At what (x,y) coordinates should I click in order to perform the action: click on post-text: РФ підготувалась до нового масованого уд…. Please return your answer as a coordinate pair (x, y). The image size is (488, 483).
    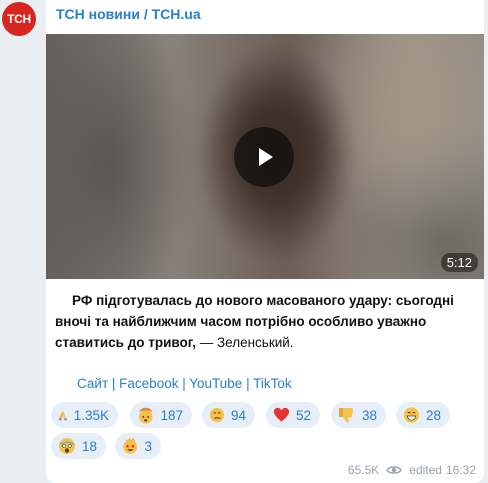
    Looking at the image, I should click on (265, 321).